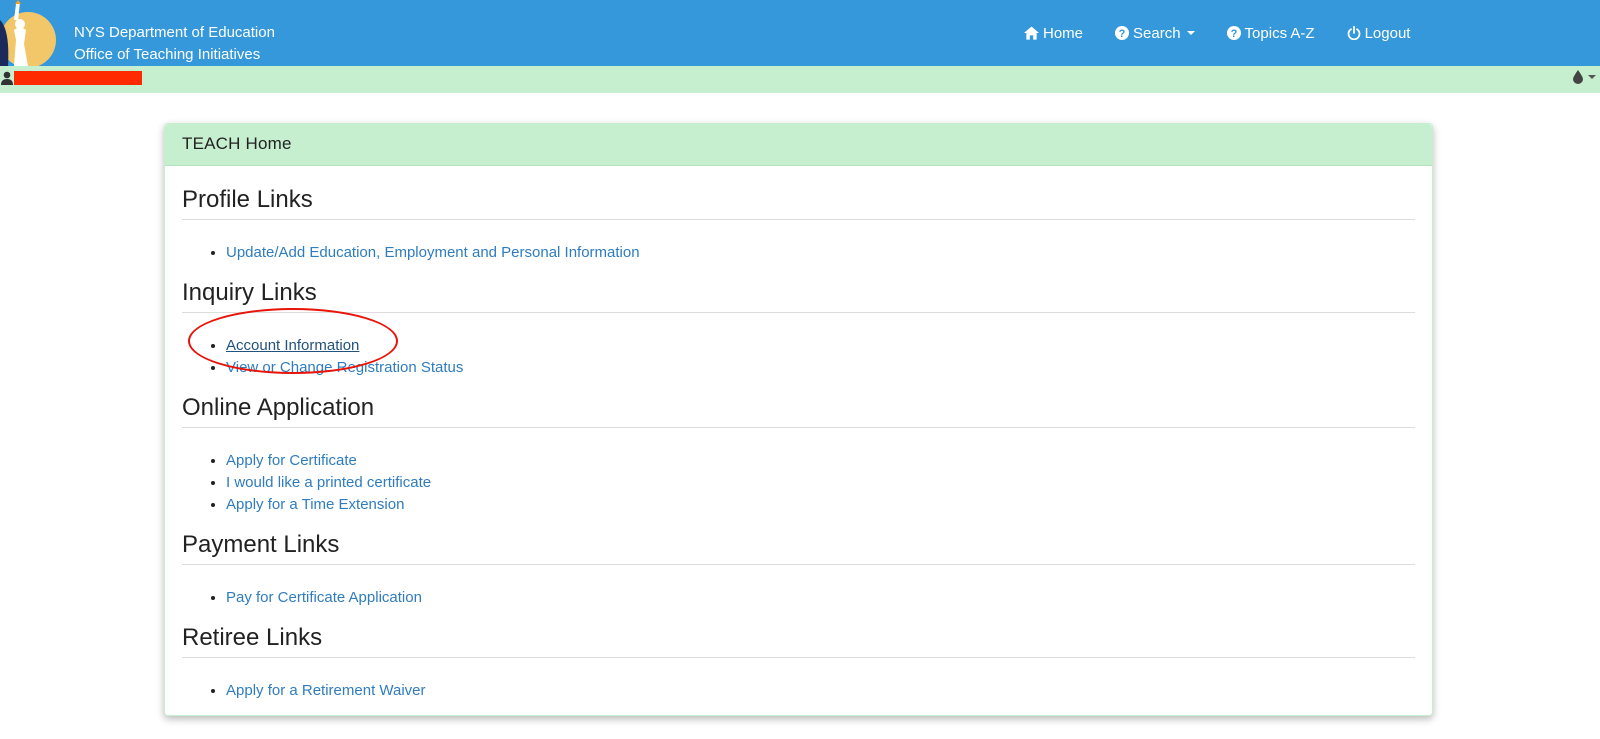 The image size is (1600, 739). Describe the element at coordinates (1031, 33) in the screenshot. I see `home-icon` at that location.